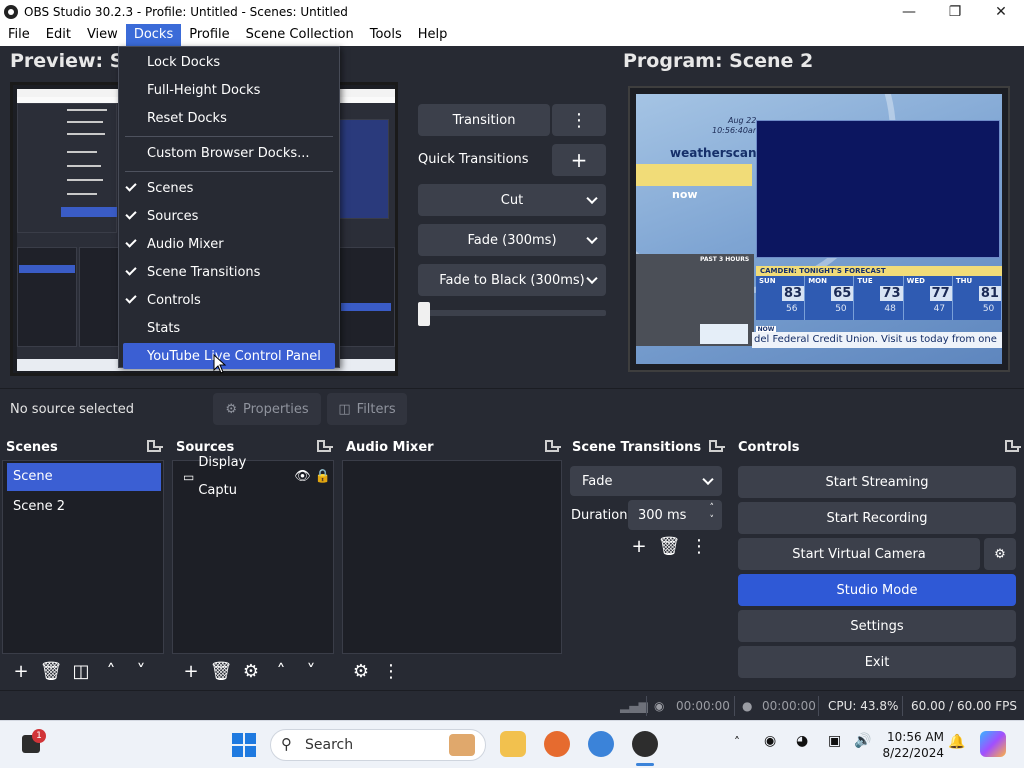 The height and width of the screenshot is (768, 1024). I want to click on tray-edge-icon: ◕, so click(802, 741).